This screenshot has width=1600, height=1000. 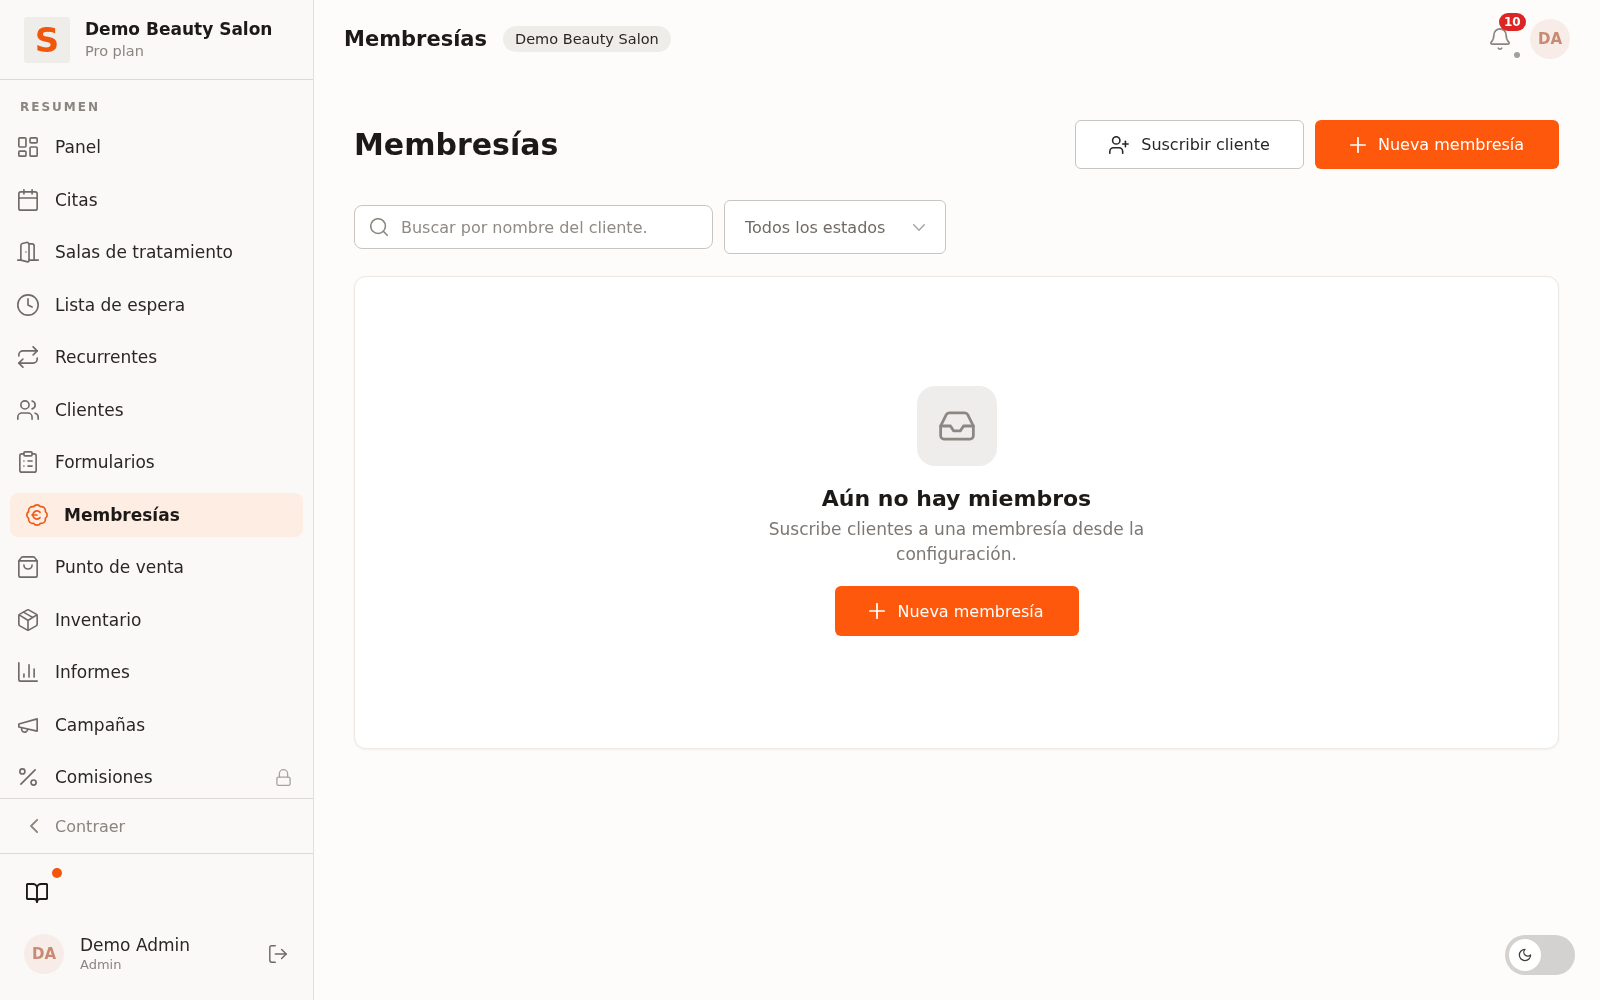 What do you see at coordinates (533, 227) in the screenshot?
I see `search-field: Buscar por nombre del cliente.` at bounding box center [533, 227].